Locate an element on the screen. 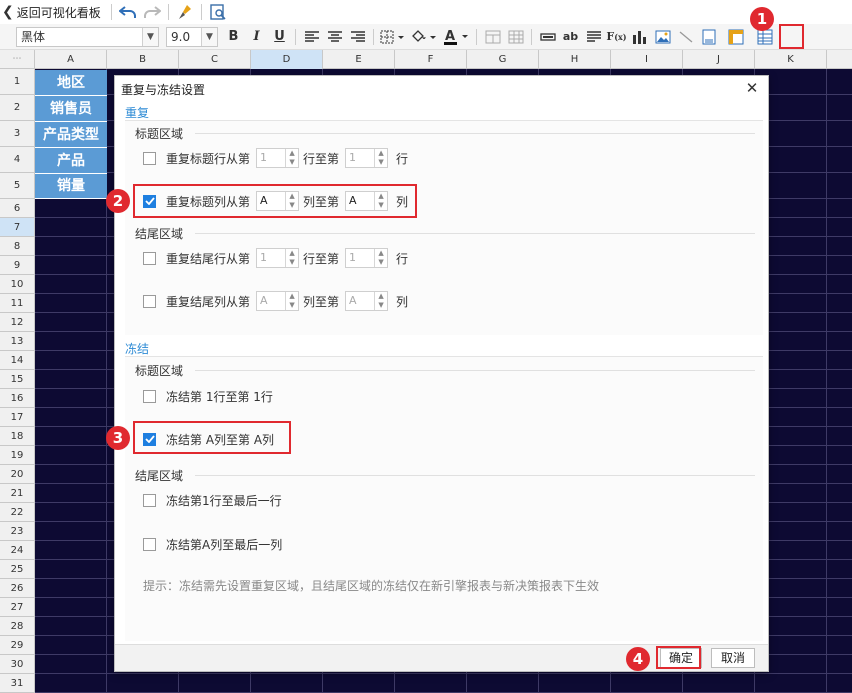 Image resolution: width=852 pixels, height=693 pixels. option-suffix: 行 is located at coordinates (402, 158).